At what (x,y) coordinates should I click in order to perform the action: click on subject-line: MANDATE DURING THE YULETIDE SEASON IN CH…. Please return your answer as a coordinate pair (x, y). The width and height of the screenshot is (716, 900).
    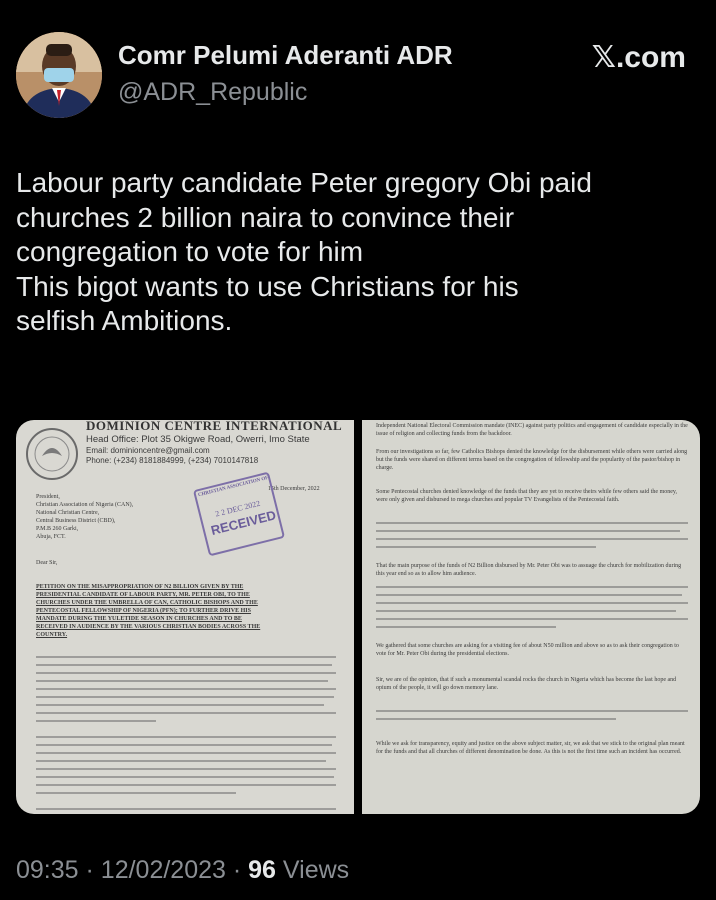
    Looking at the image, I should click on (139, 619).